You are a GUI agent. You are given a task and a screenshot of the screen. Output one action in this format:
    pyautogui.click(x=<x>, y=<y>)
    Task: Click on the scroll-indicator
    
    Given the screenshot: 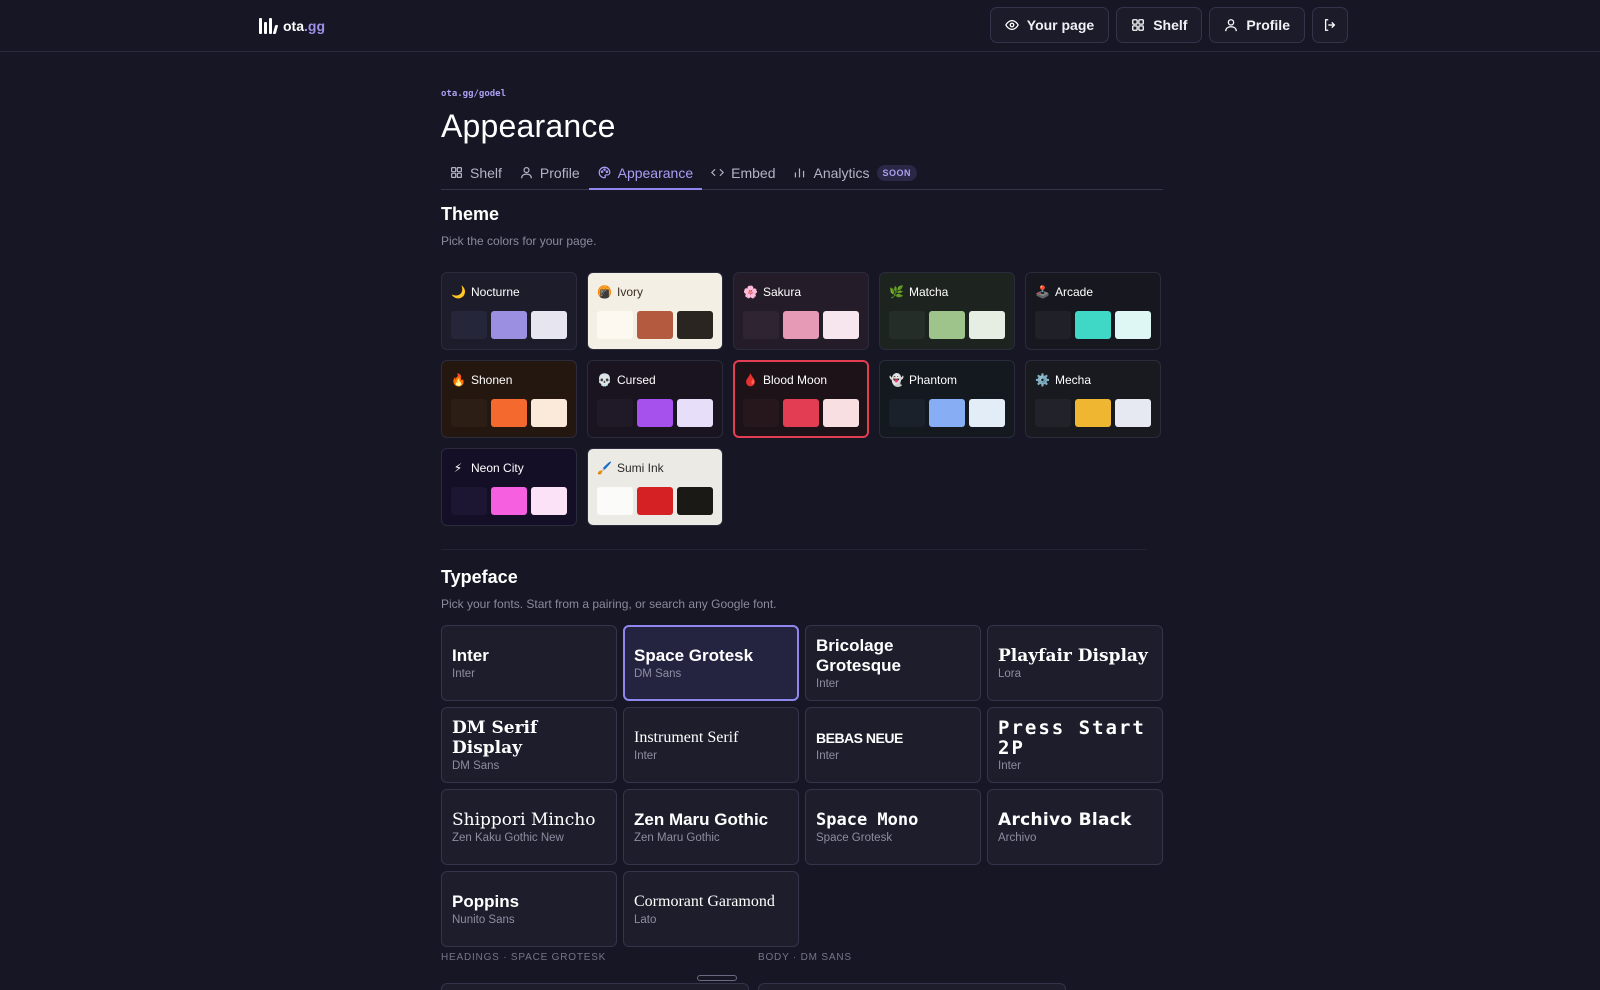 What is the action you would take?
    pyautogui.click(x=717, y=978)
    